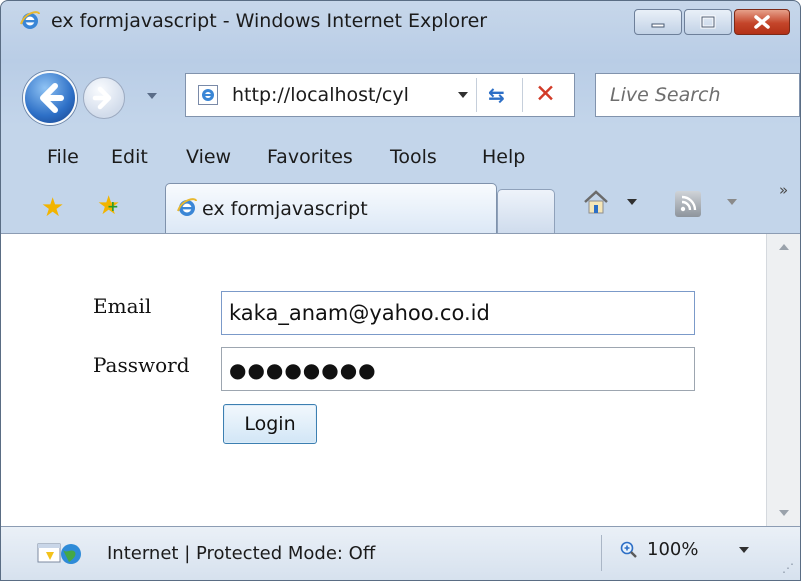 The width and height of the screenshot is (801, 581). Describe the element at coordinates (526, 211) in the screenshot. I see `new-tab-button` at that location.